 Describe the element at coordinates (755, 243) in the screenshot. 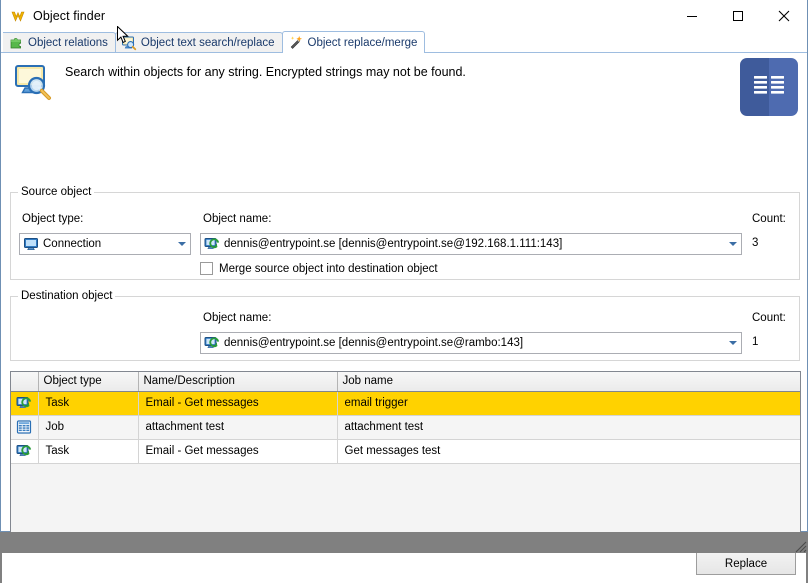

I see `source-count-value: 3` at that location.